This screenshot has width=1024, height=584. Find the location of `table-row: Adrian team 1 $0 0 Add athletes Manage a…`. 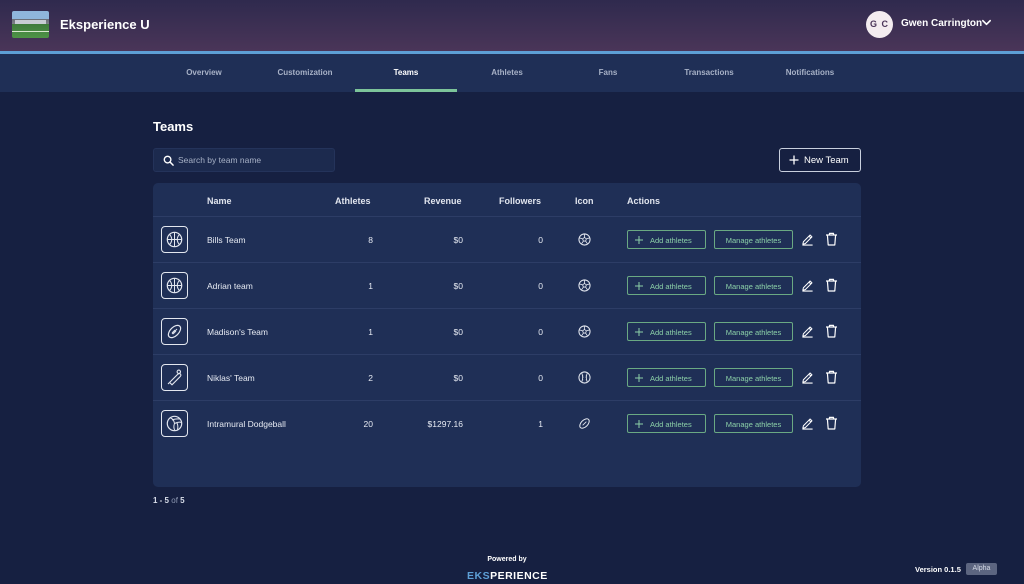

table-row: Adrian team 1 $0 0 Add athletes Manage a… is located at coordinates (507, 285).